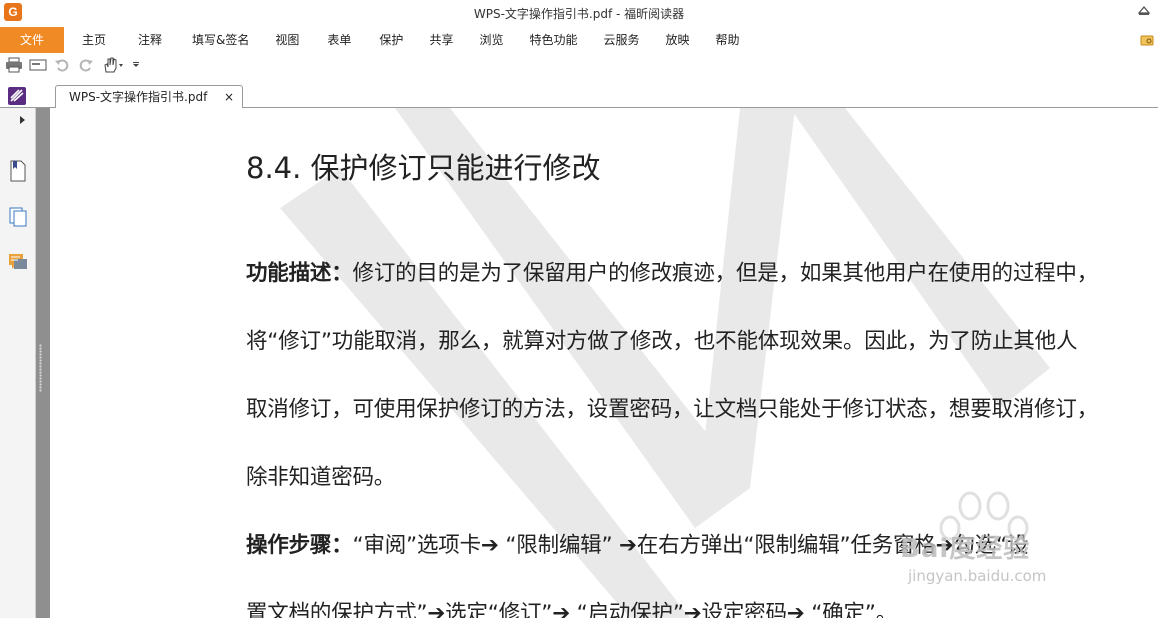 The width and height of the screenshot is (1158, 618). I want to click on splitter-grip, so click(40, 368).